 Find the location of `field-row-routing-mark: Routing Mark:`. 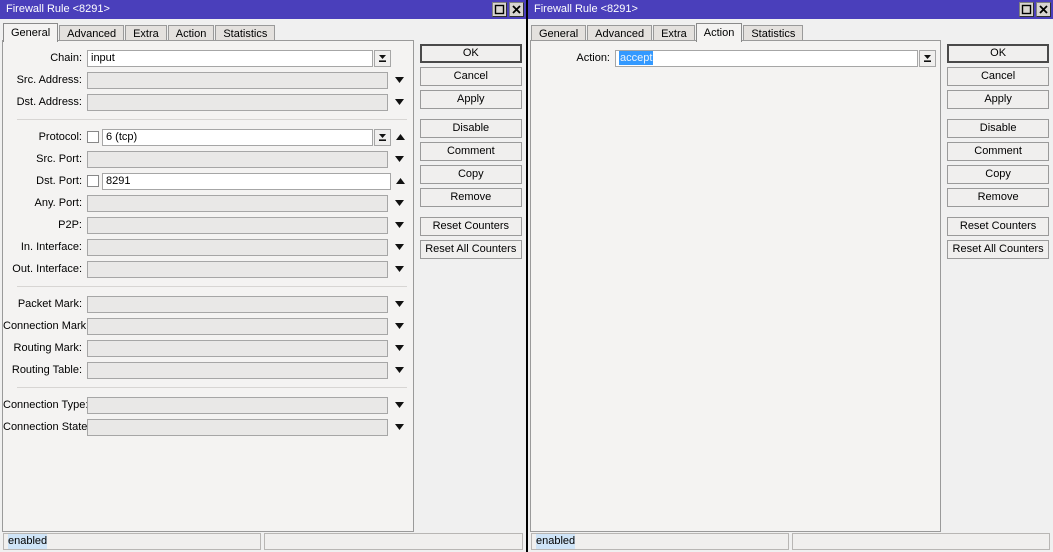

field-row-routing-mark: Routing Mark: is located at coordinates (208, 348).